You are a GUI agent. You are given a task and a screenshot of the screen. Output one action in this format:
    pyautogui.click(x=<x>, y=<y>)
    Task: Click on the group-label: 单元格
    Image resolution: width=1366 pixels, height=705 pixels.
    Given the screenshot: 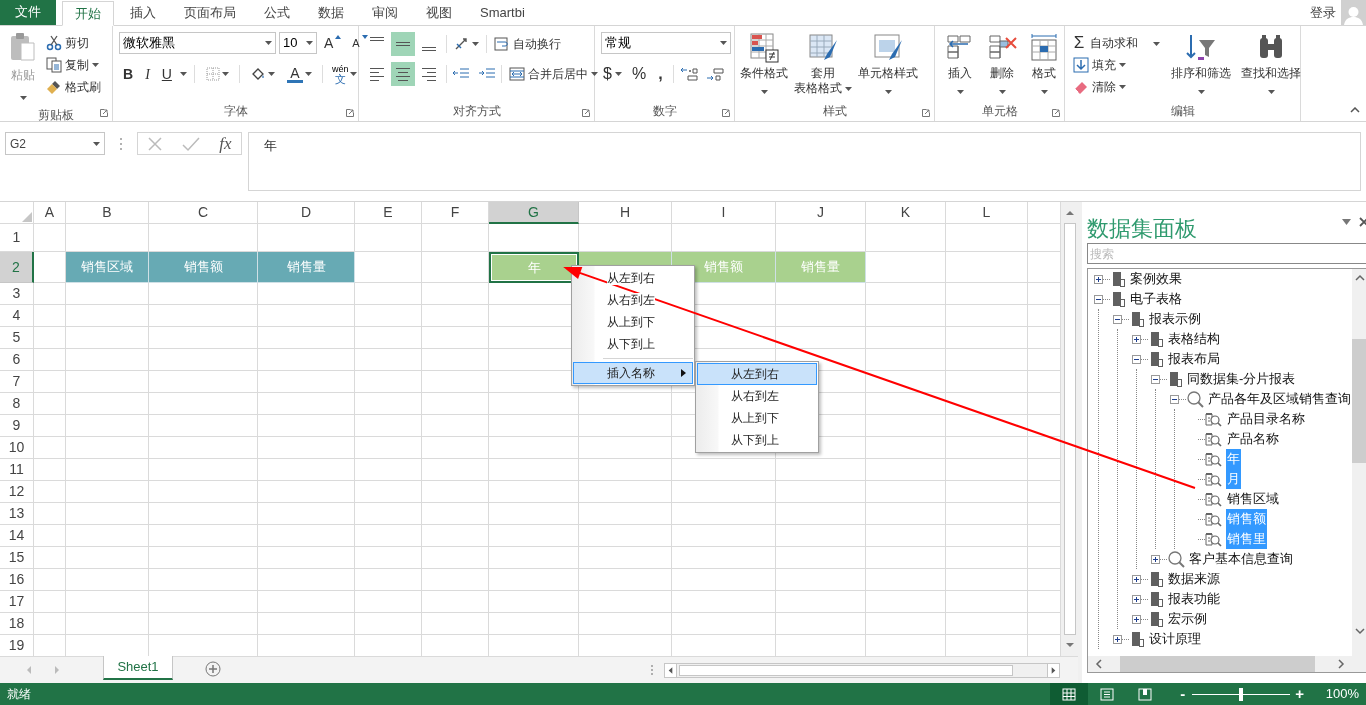 What is the action you would take?
    pyautogui.click(x=999, y=111)
    